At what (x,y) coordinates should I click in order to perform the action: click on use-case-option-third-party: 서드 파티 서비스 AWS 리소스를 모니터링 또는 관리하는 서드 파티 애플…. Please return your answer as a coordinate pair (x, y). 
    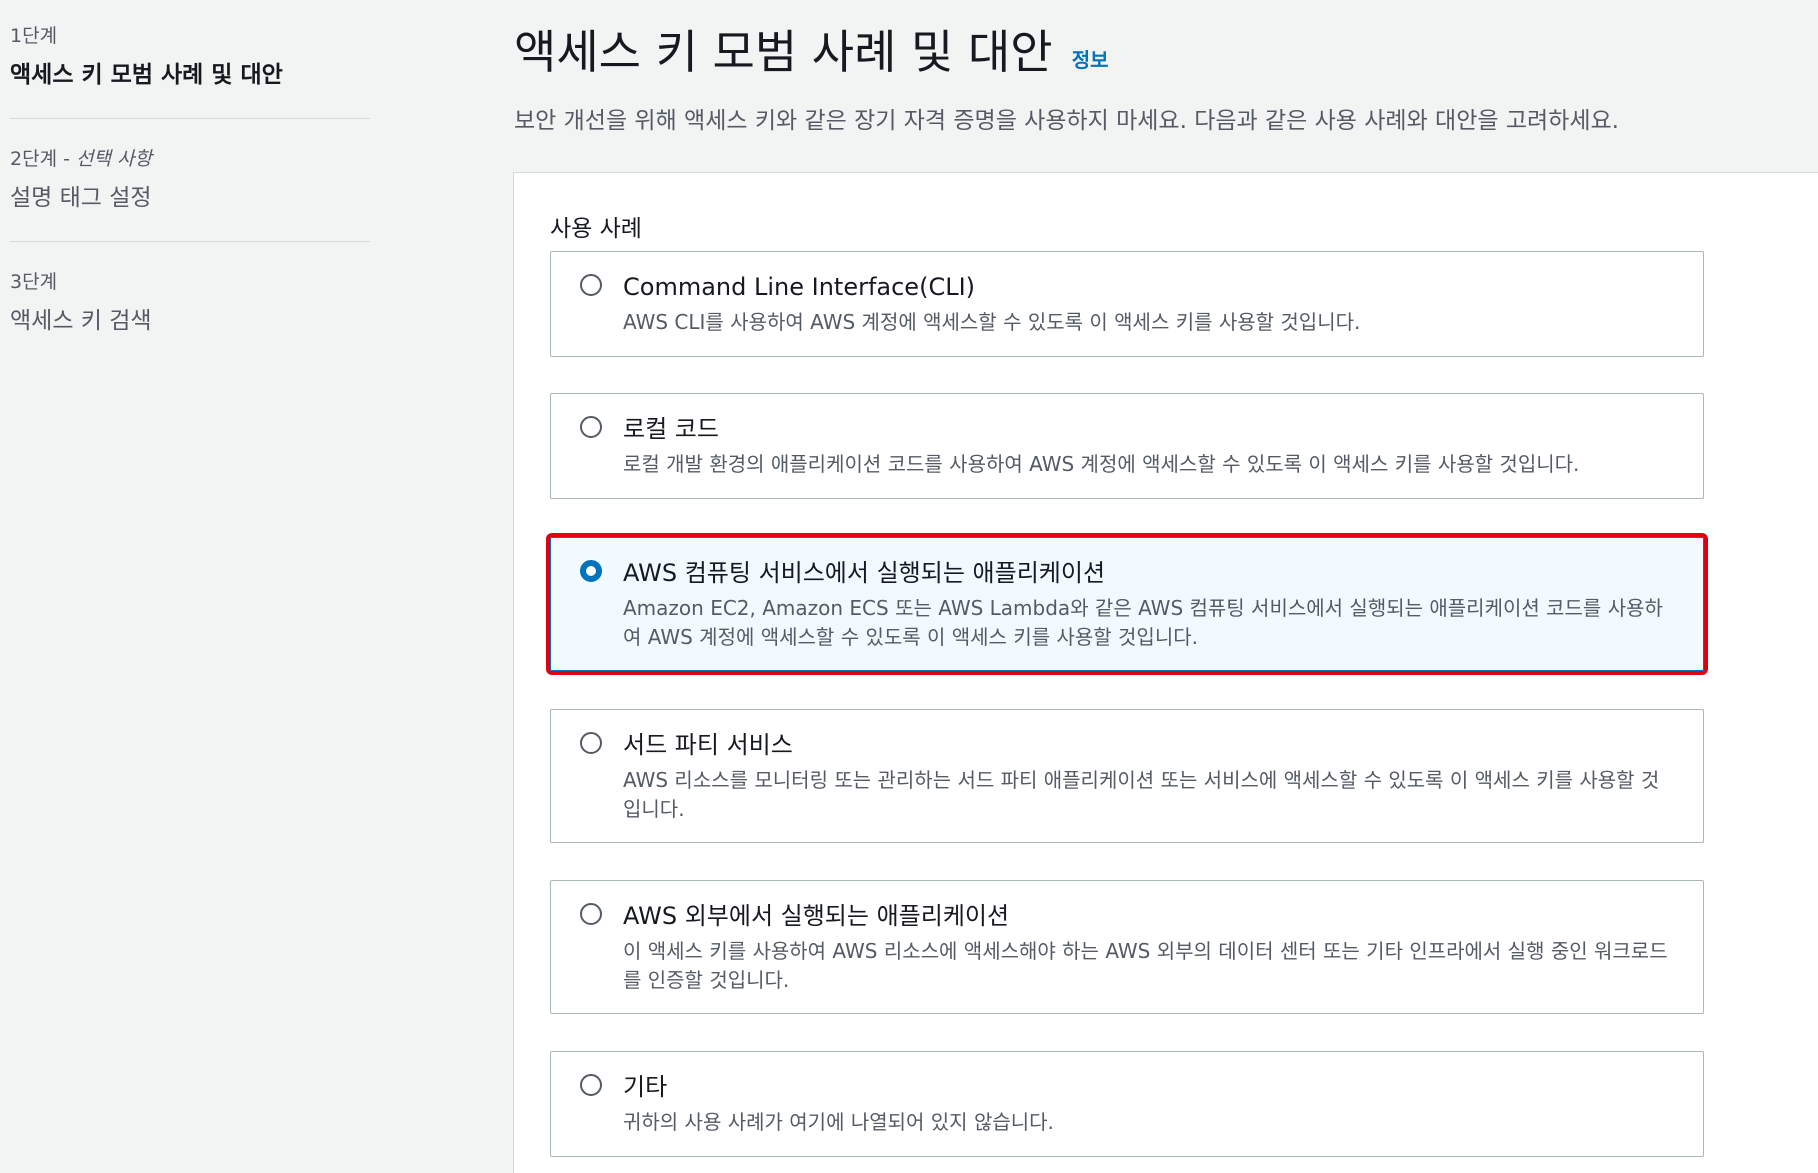
    Looking at the image, I should click on (1127, 776).